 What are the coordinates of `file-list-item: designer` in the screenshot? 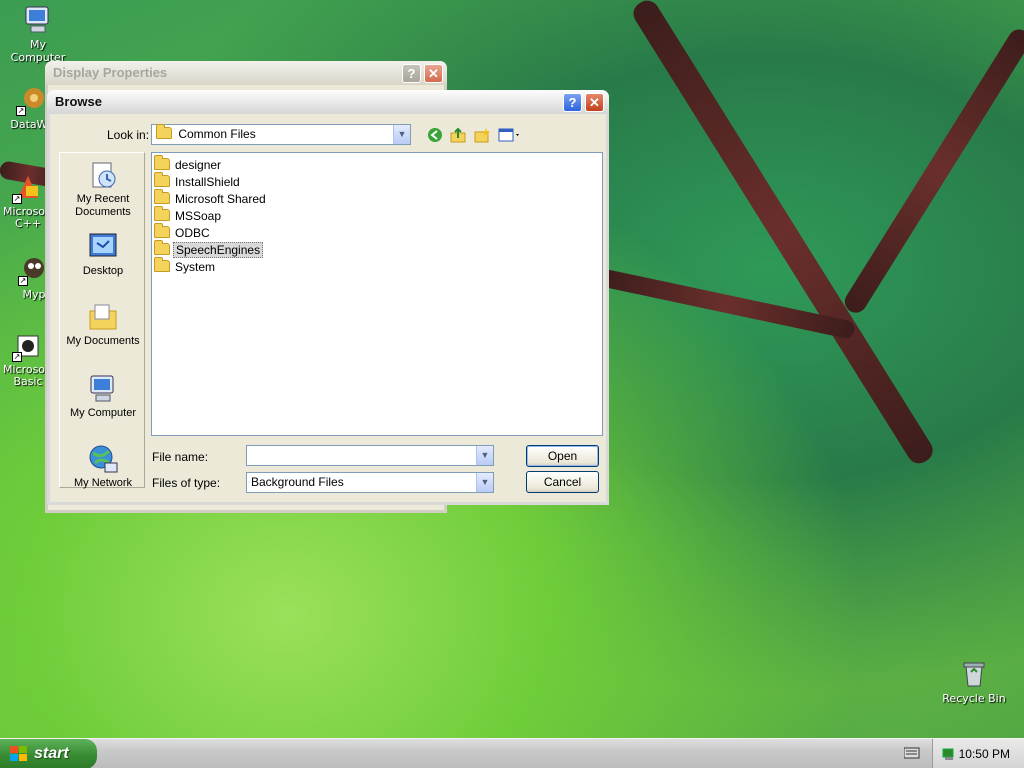 It's located at (377, 164).